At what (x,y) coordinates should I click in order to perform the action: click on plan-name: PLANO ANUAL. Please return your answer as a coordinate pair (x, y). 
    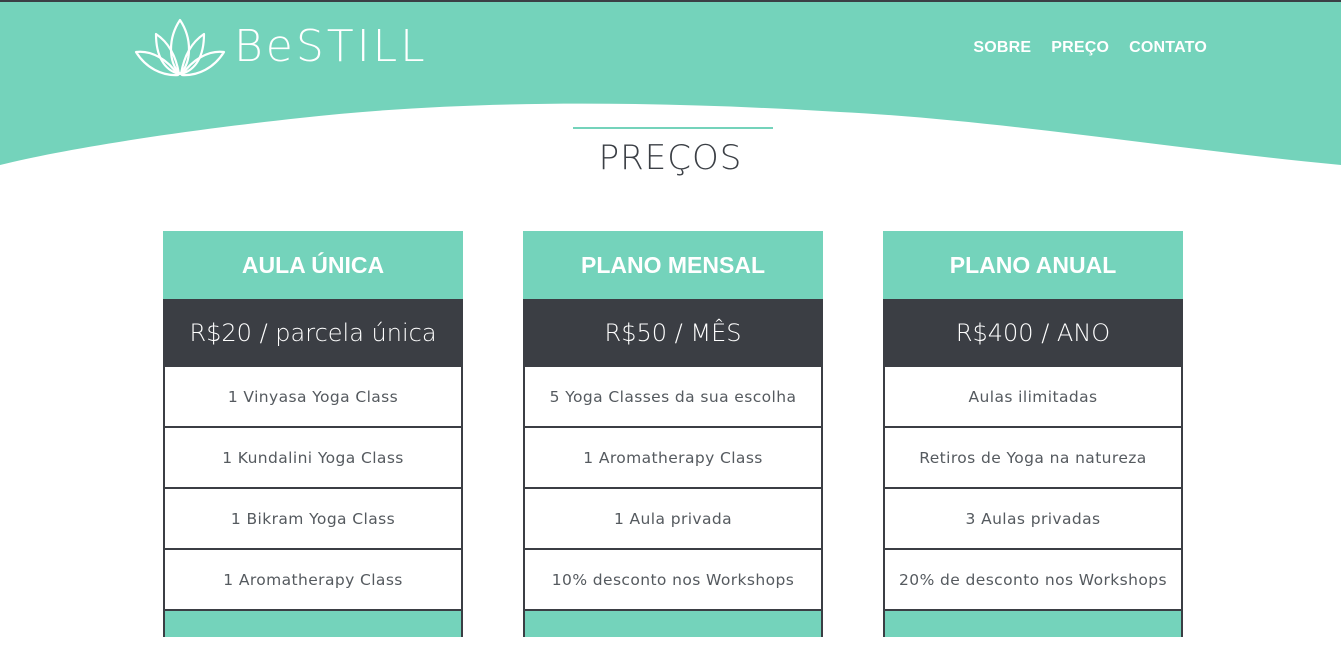
    Looking at the image, I should click on (1033, 265).